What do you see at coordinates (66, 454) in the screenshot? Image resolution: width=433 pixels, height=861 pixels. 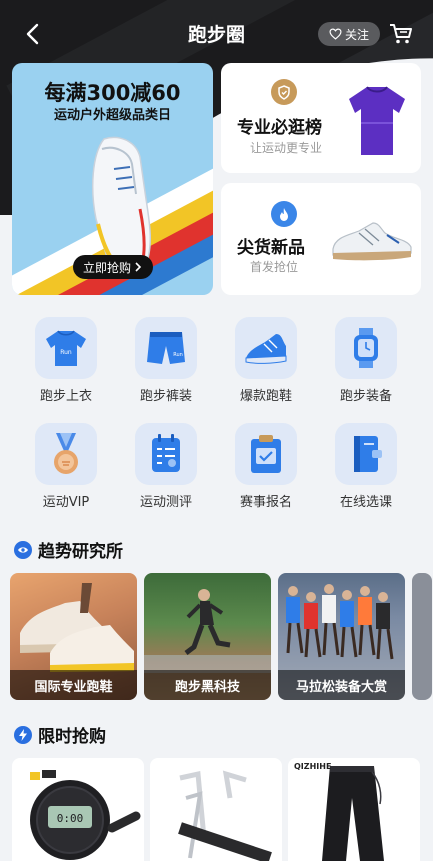 I see `medal-icon` at bounding box center [66, 454].